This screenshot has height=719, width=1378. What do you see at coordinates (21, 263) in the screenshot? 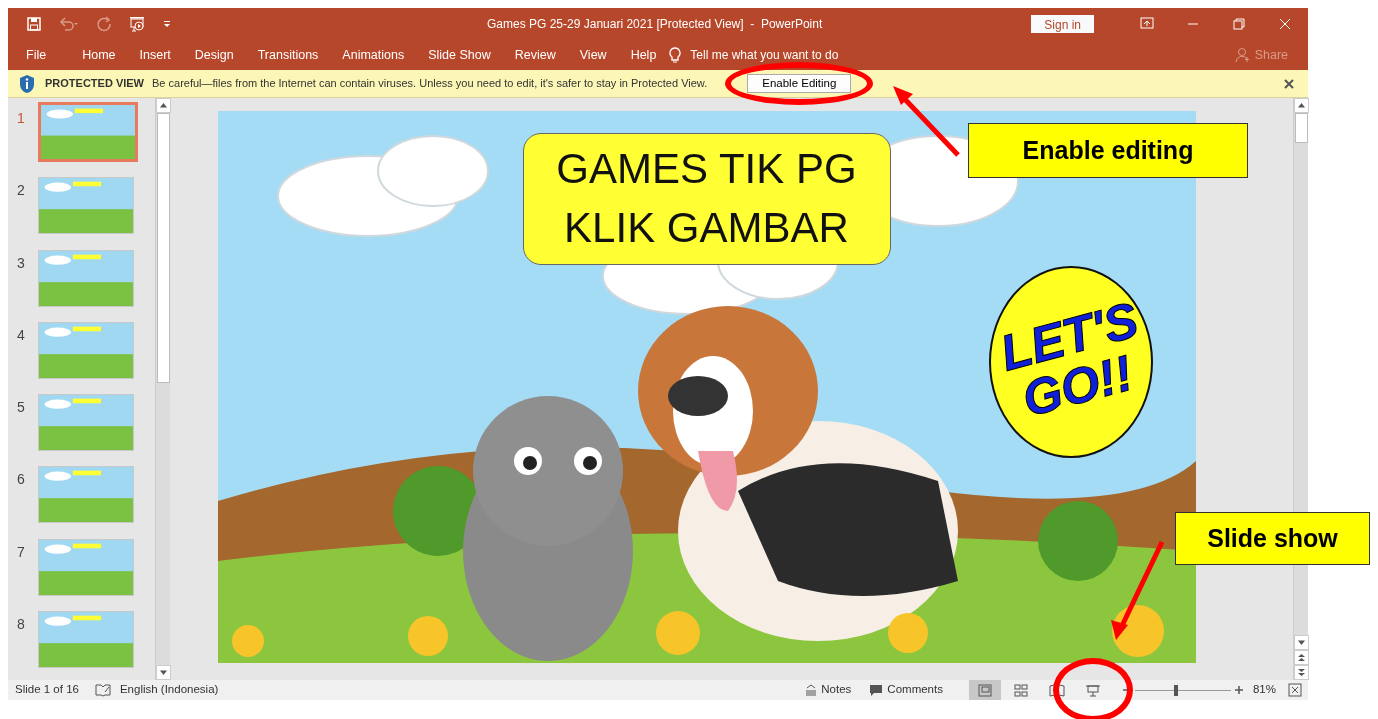
I see `slide-number: 3` at bounding box center [21, 263].